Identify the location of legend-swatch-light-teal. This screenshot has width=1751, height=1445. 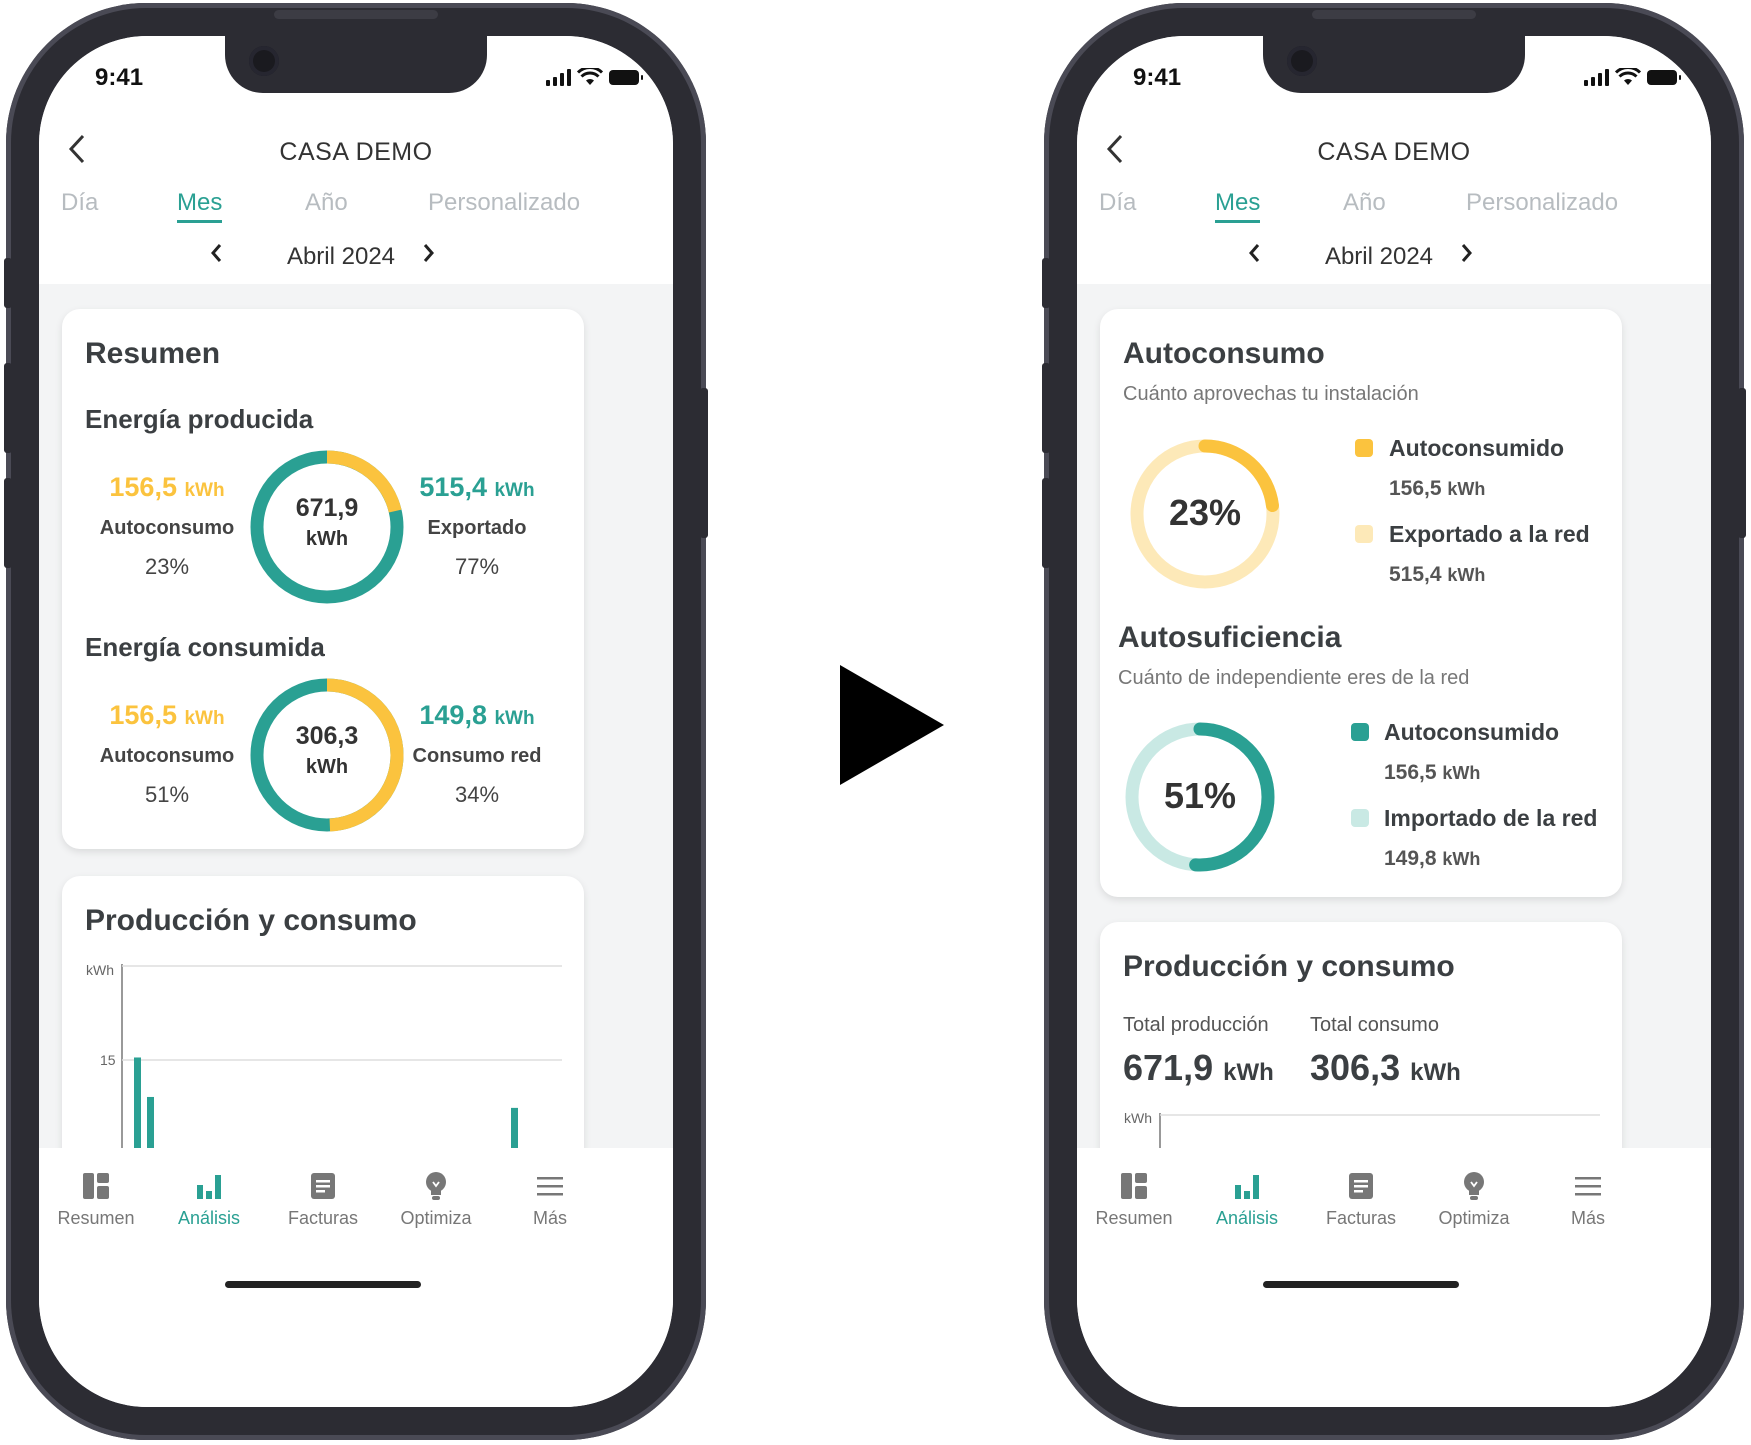
(1360, 818).